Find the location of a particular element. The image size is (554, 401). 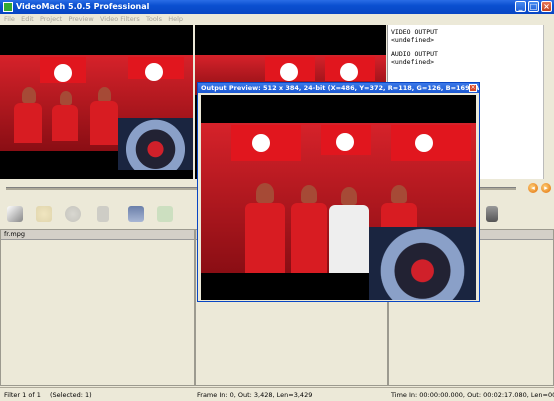

trash-icon is located at coordinates (103, 214).